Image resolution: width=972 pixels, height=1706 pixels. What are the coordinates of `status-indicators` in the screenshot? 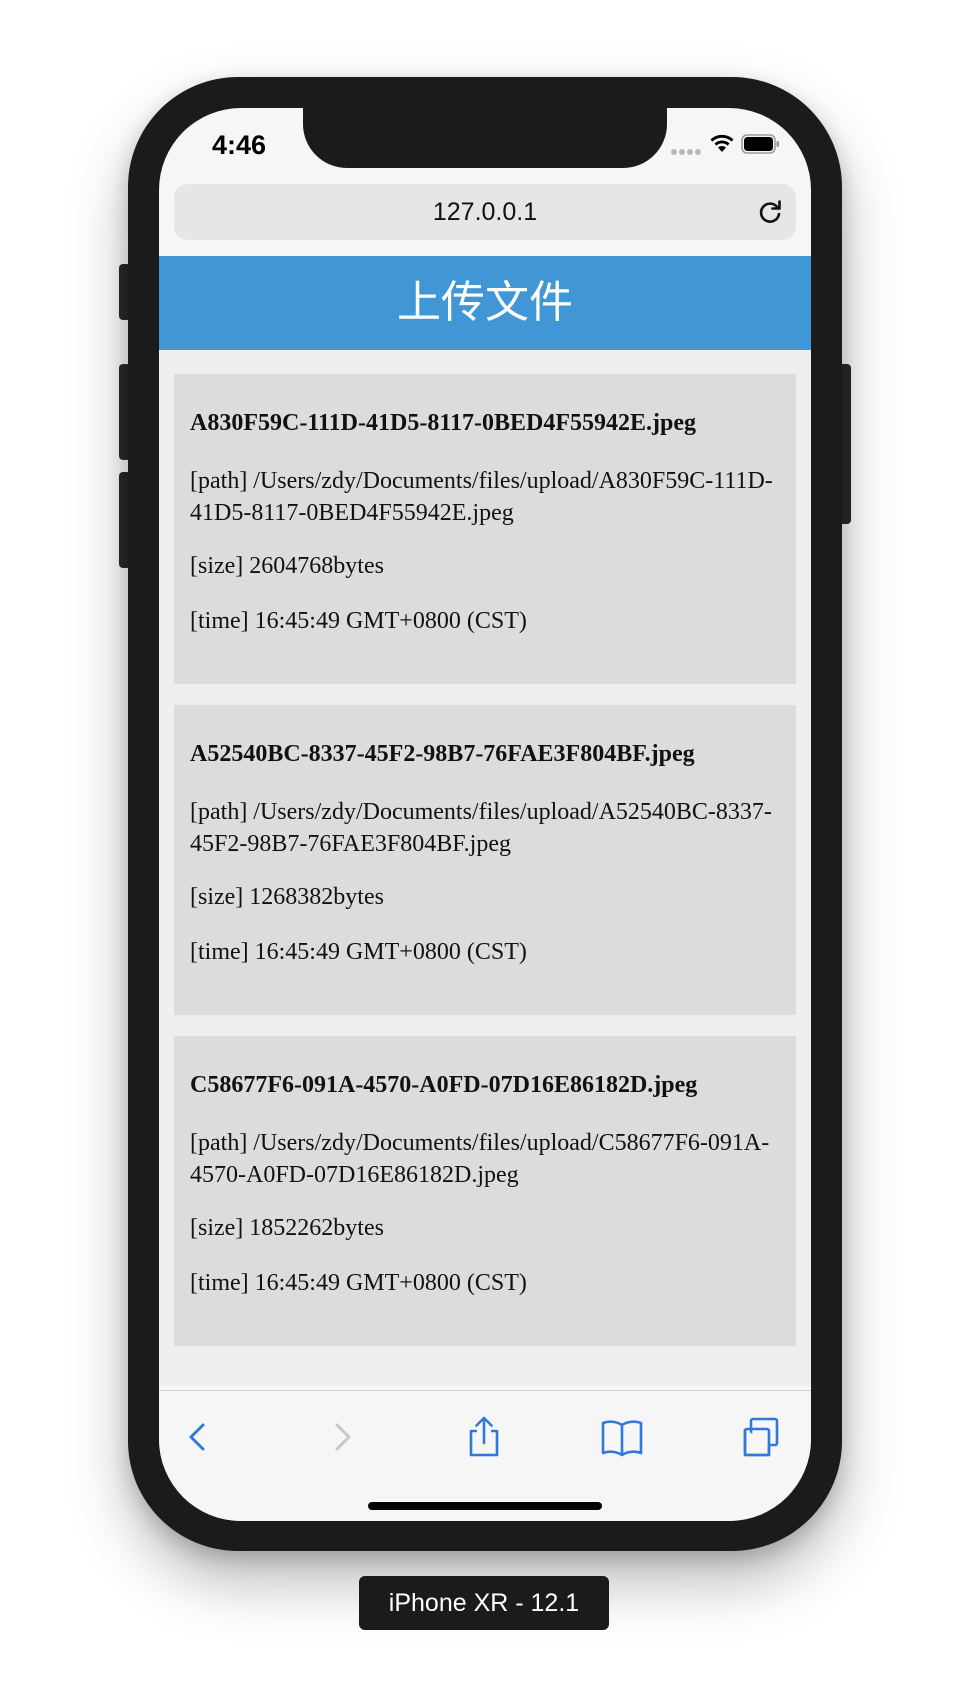 It's located at (731, 144).